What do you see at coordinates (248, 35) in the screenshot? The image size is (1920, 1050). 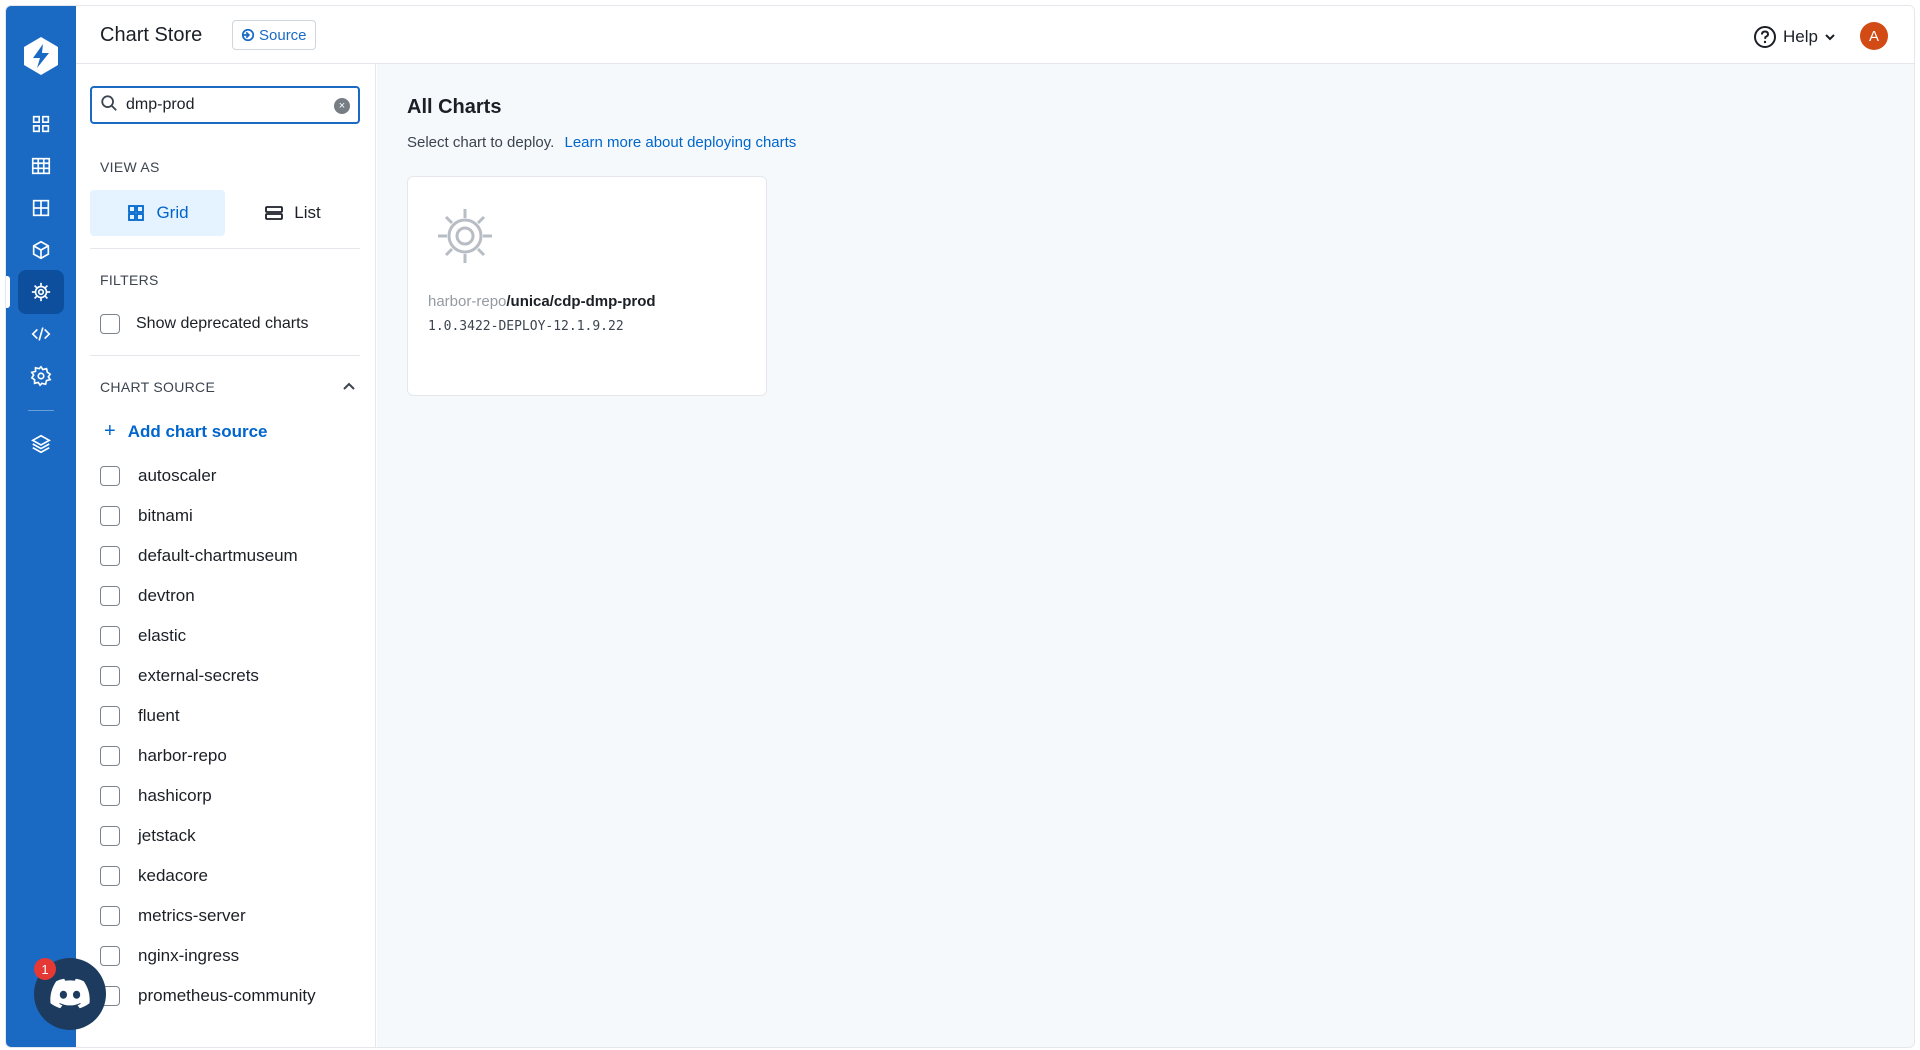 I see `source-link-icon` at bounding box center [248, 35].